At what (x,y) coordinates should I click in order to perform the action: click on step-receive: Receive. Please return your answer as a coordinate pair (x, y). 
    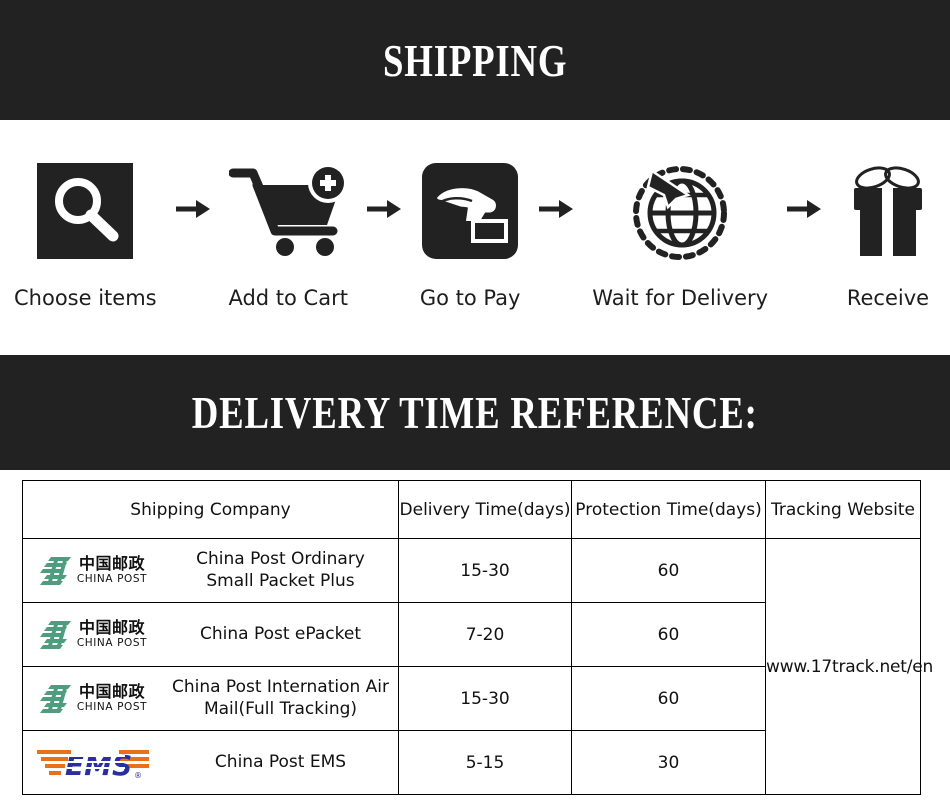
    Looking at the image, I should click on (888, 233).